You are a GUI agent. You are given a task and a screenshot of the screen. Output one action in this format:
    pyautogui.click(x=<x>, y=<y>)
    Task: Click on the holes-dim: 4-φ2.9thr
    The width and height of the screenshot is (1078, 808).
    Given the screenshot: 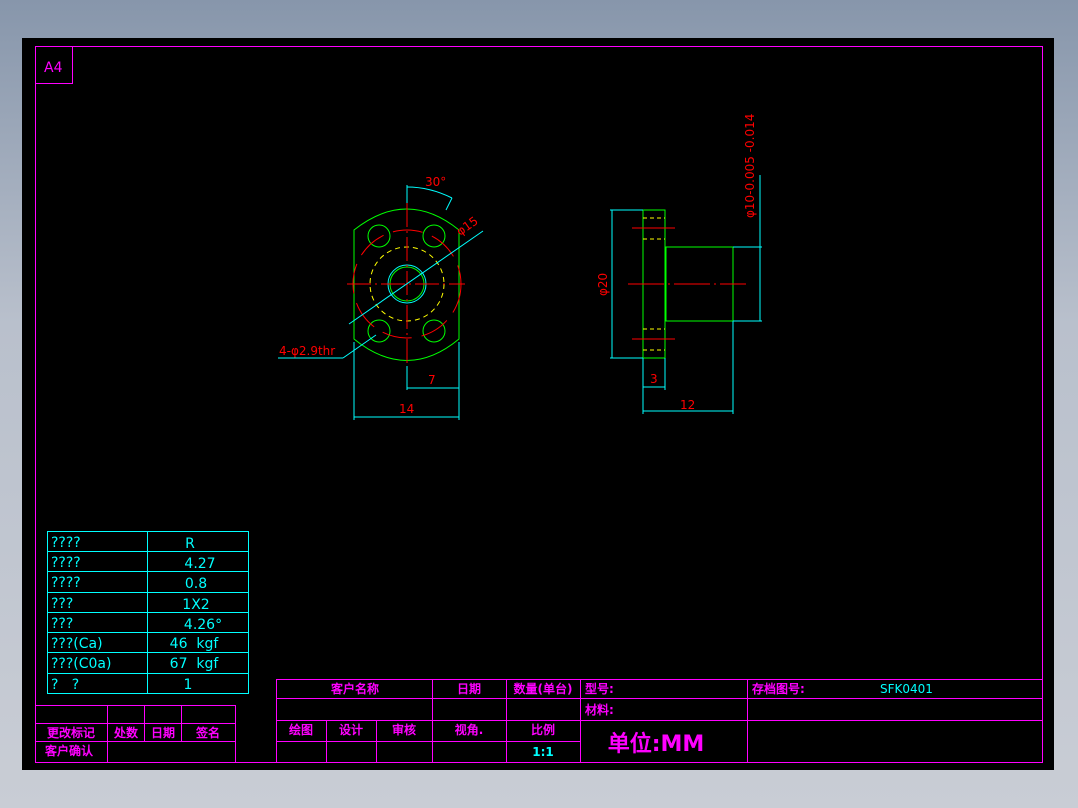 What is the action you would take?
    pyautogui.click(x=307, y=351)
    